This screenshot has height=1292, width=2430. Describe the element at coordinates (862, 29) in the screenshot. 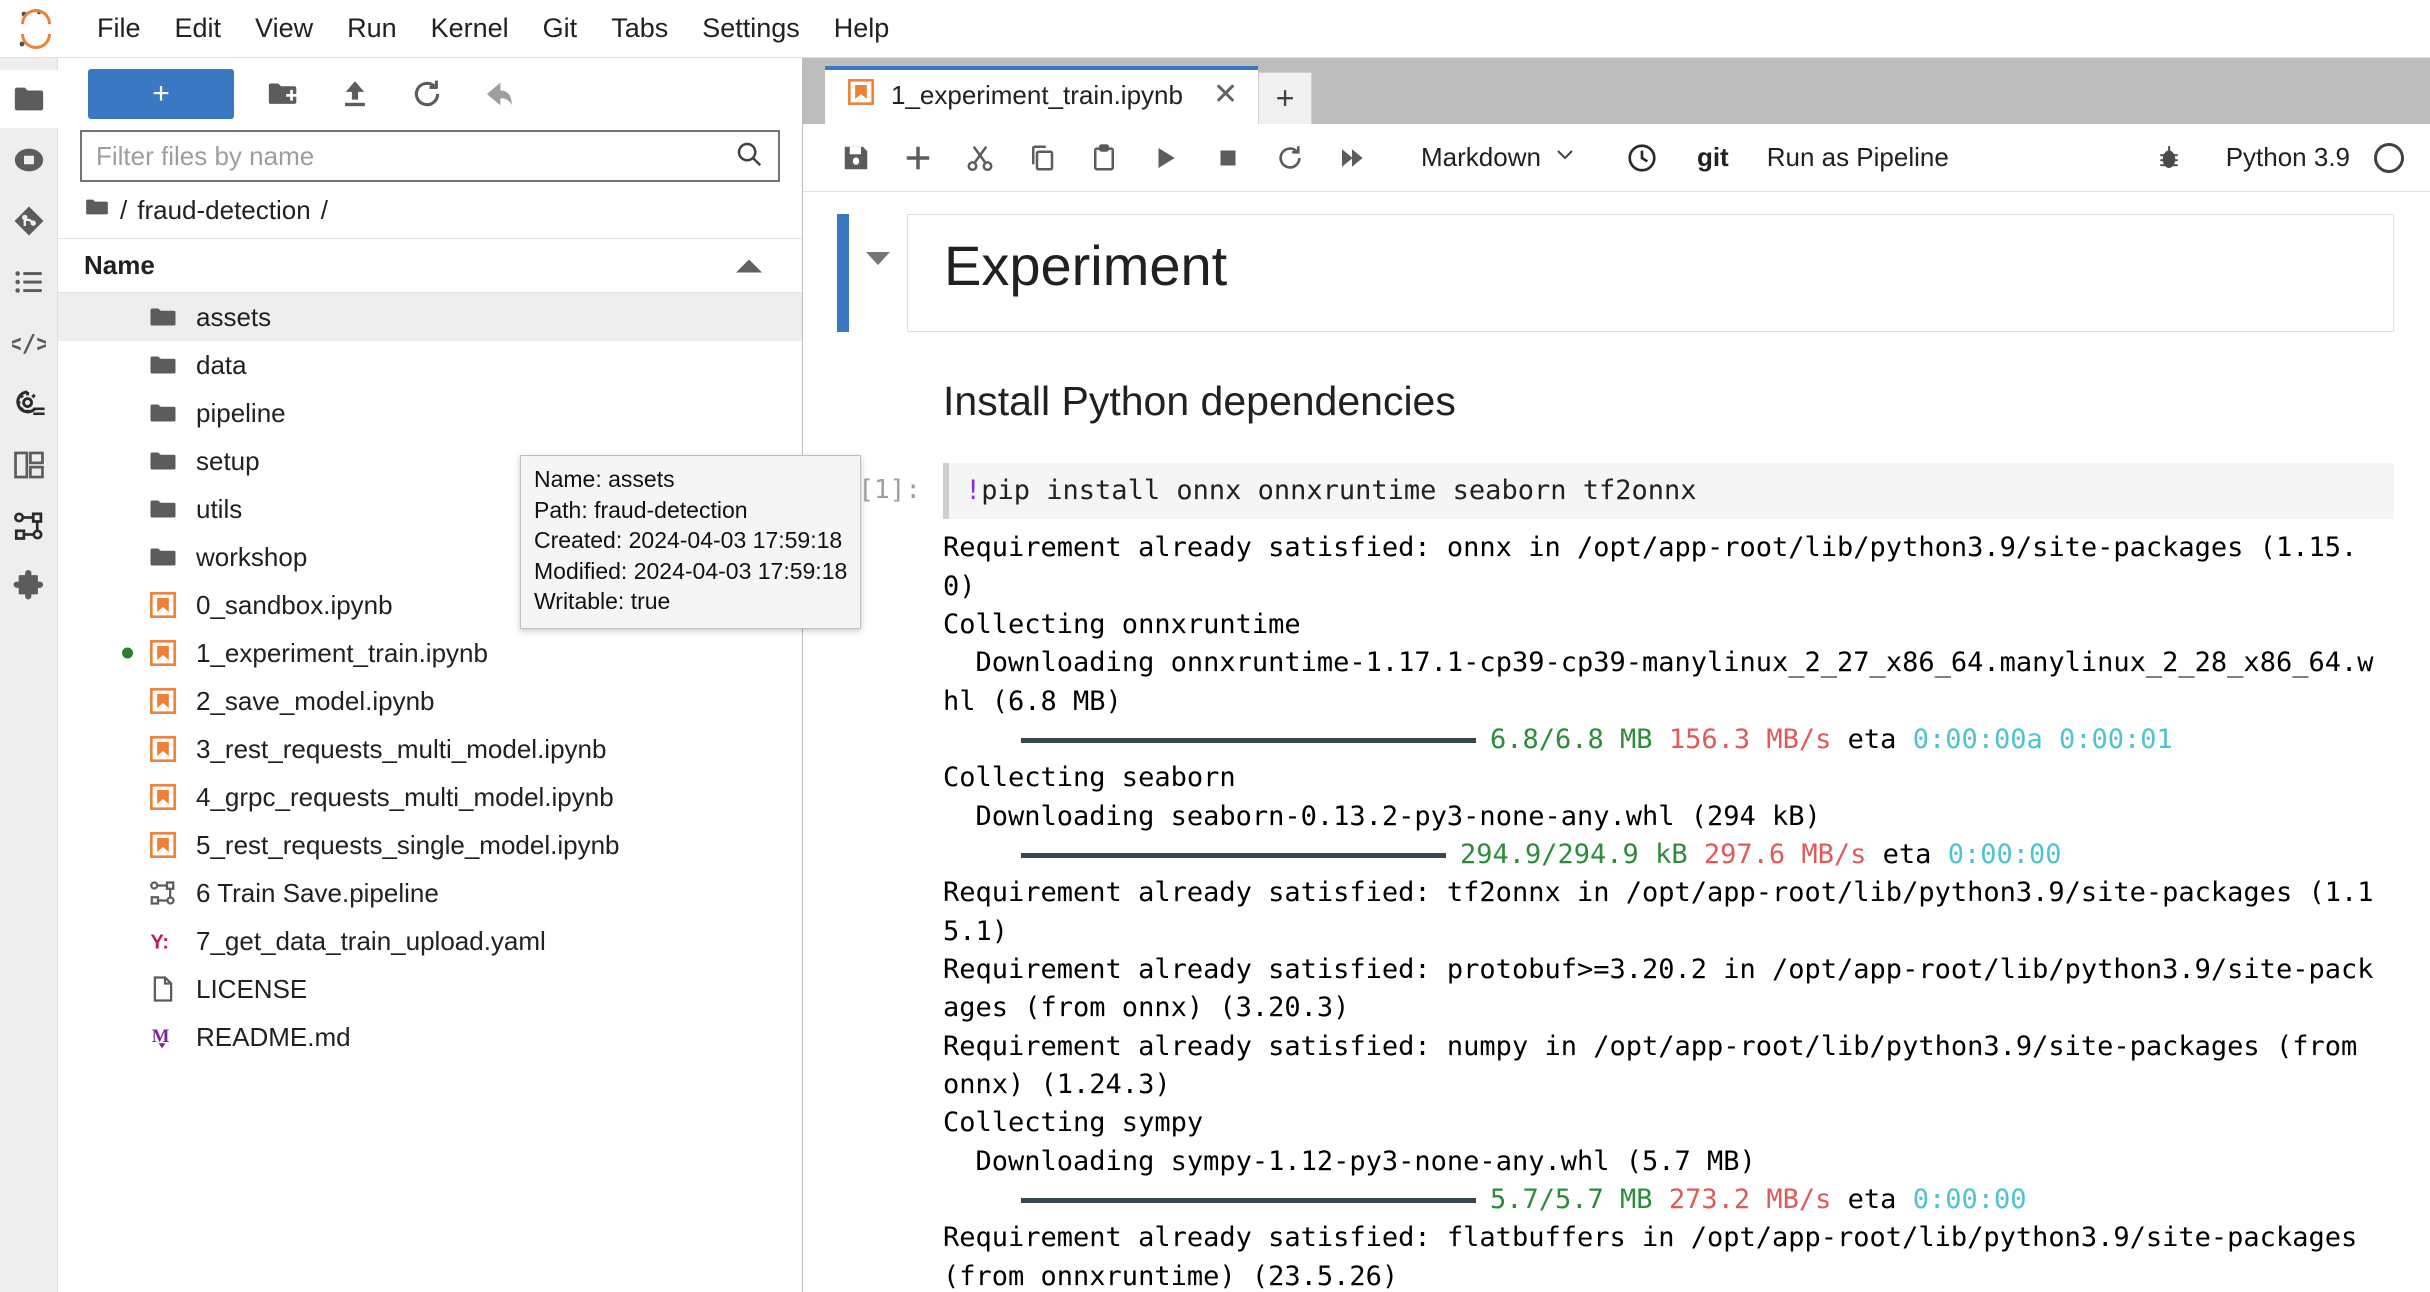

I see `menu-item-help: Help` at that location.